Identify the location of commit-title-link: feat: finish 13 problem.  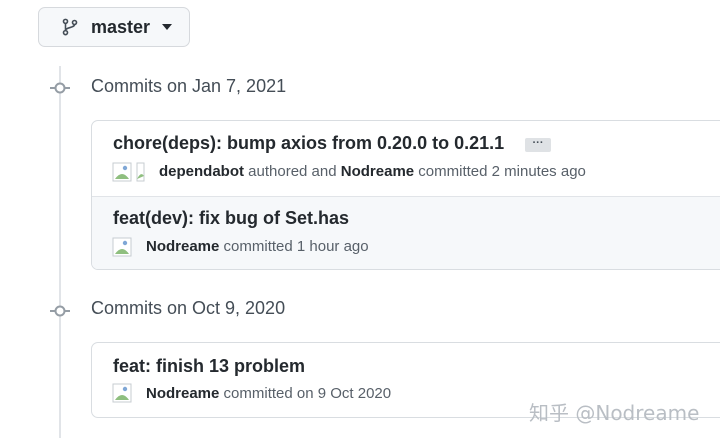
(209, 366).